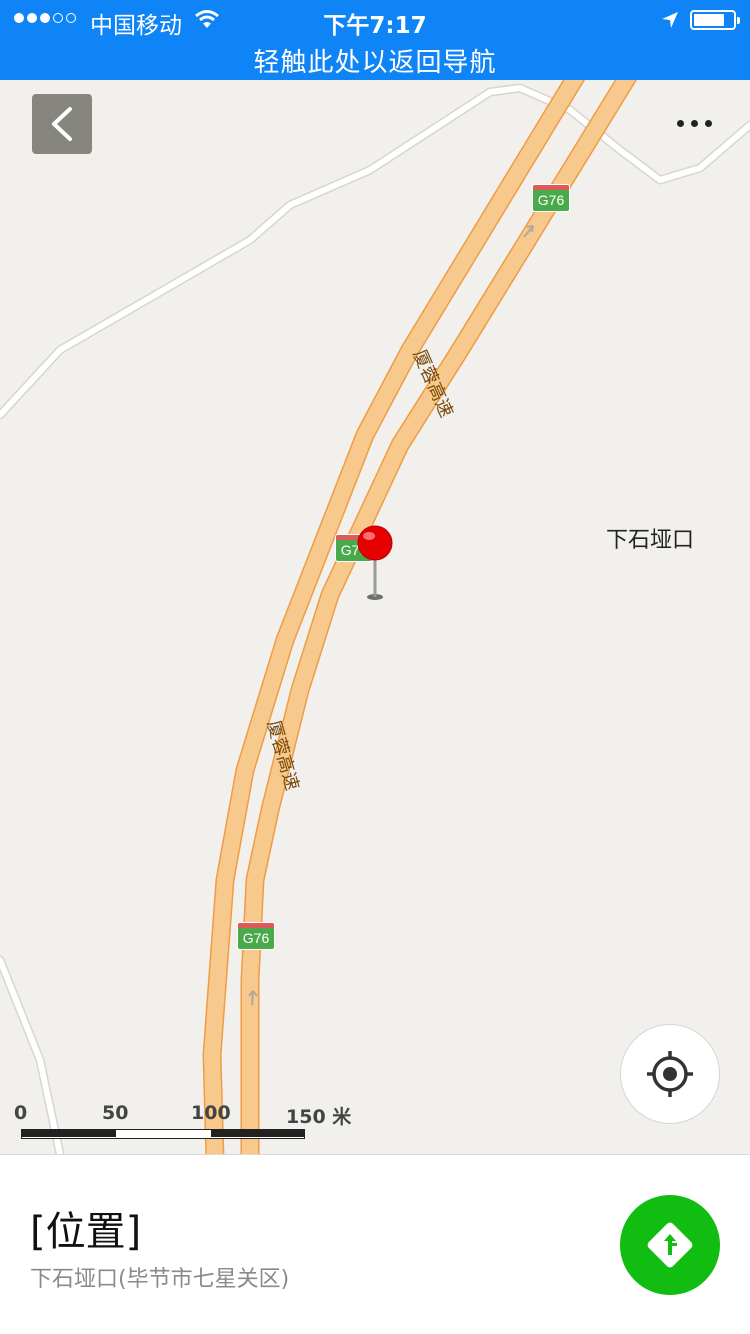  I want to click on status-bar: 中国移动 下午7:17 轻触此处以返回导航, so click(375, 40).